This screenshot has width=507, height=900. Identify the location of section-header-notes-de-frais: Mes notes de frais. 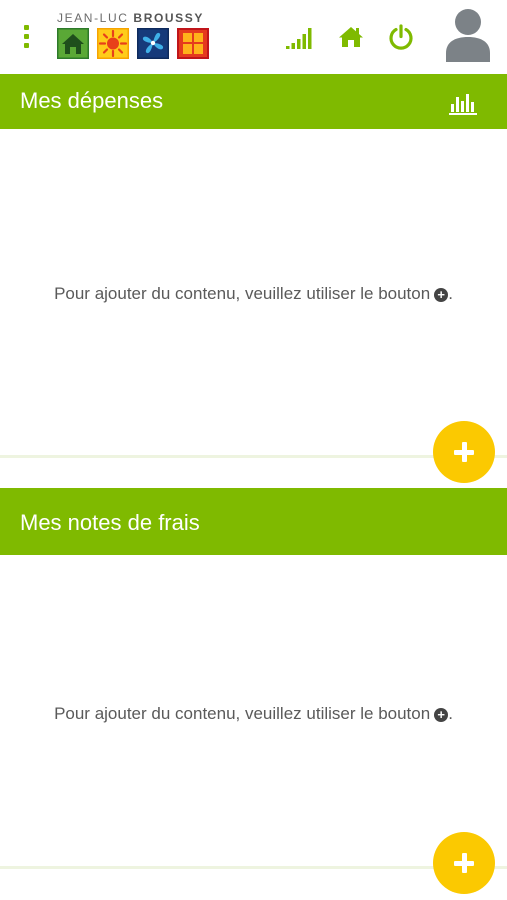
(253, 521).